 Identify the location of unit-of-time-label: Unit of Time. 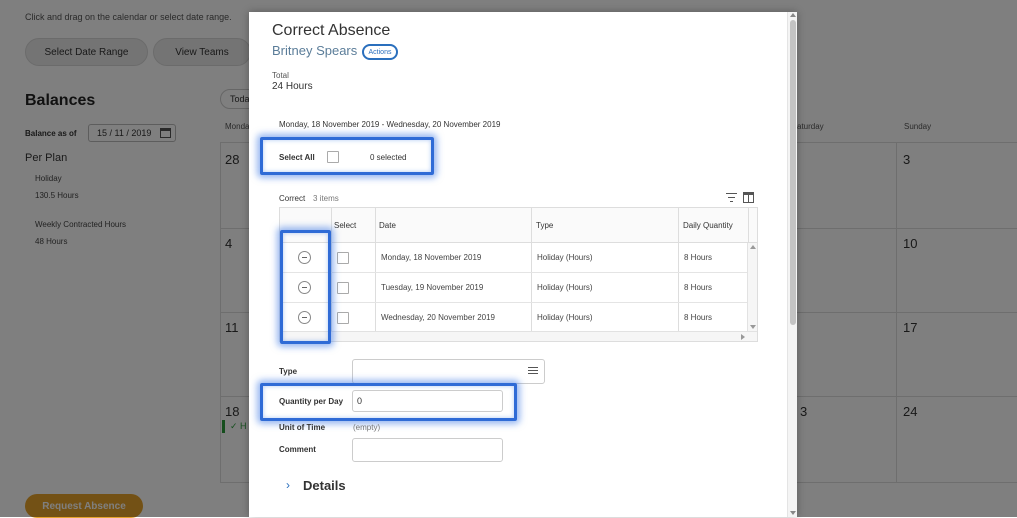
(302, 427).